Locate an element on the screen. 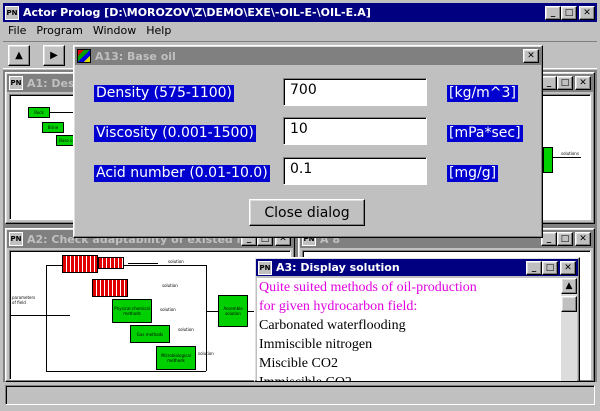  viscosity-unit: [mPa*sec] is located at coordinates (485, 133).